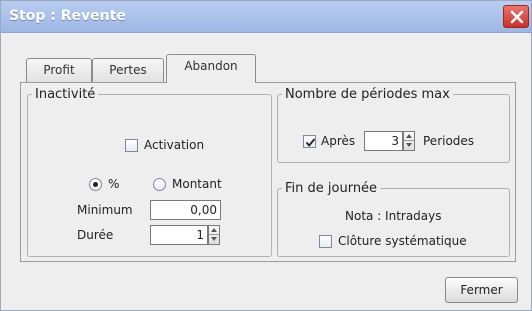 This screenshot has height=311, width=532. I want to click on apres-checkbox, so click(309, 141).